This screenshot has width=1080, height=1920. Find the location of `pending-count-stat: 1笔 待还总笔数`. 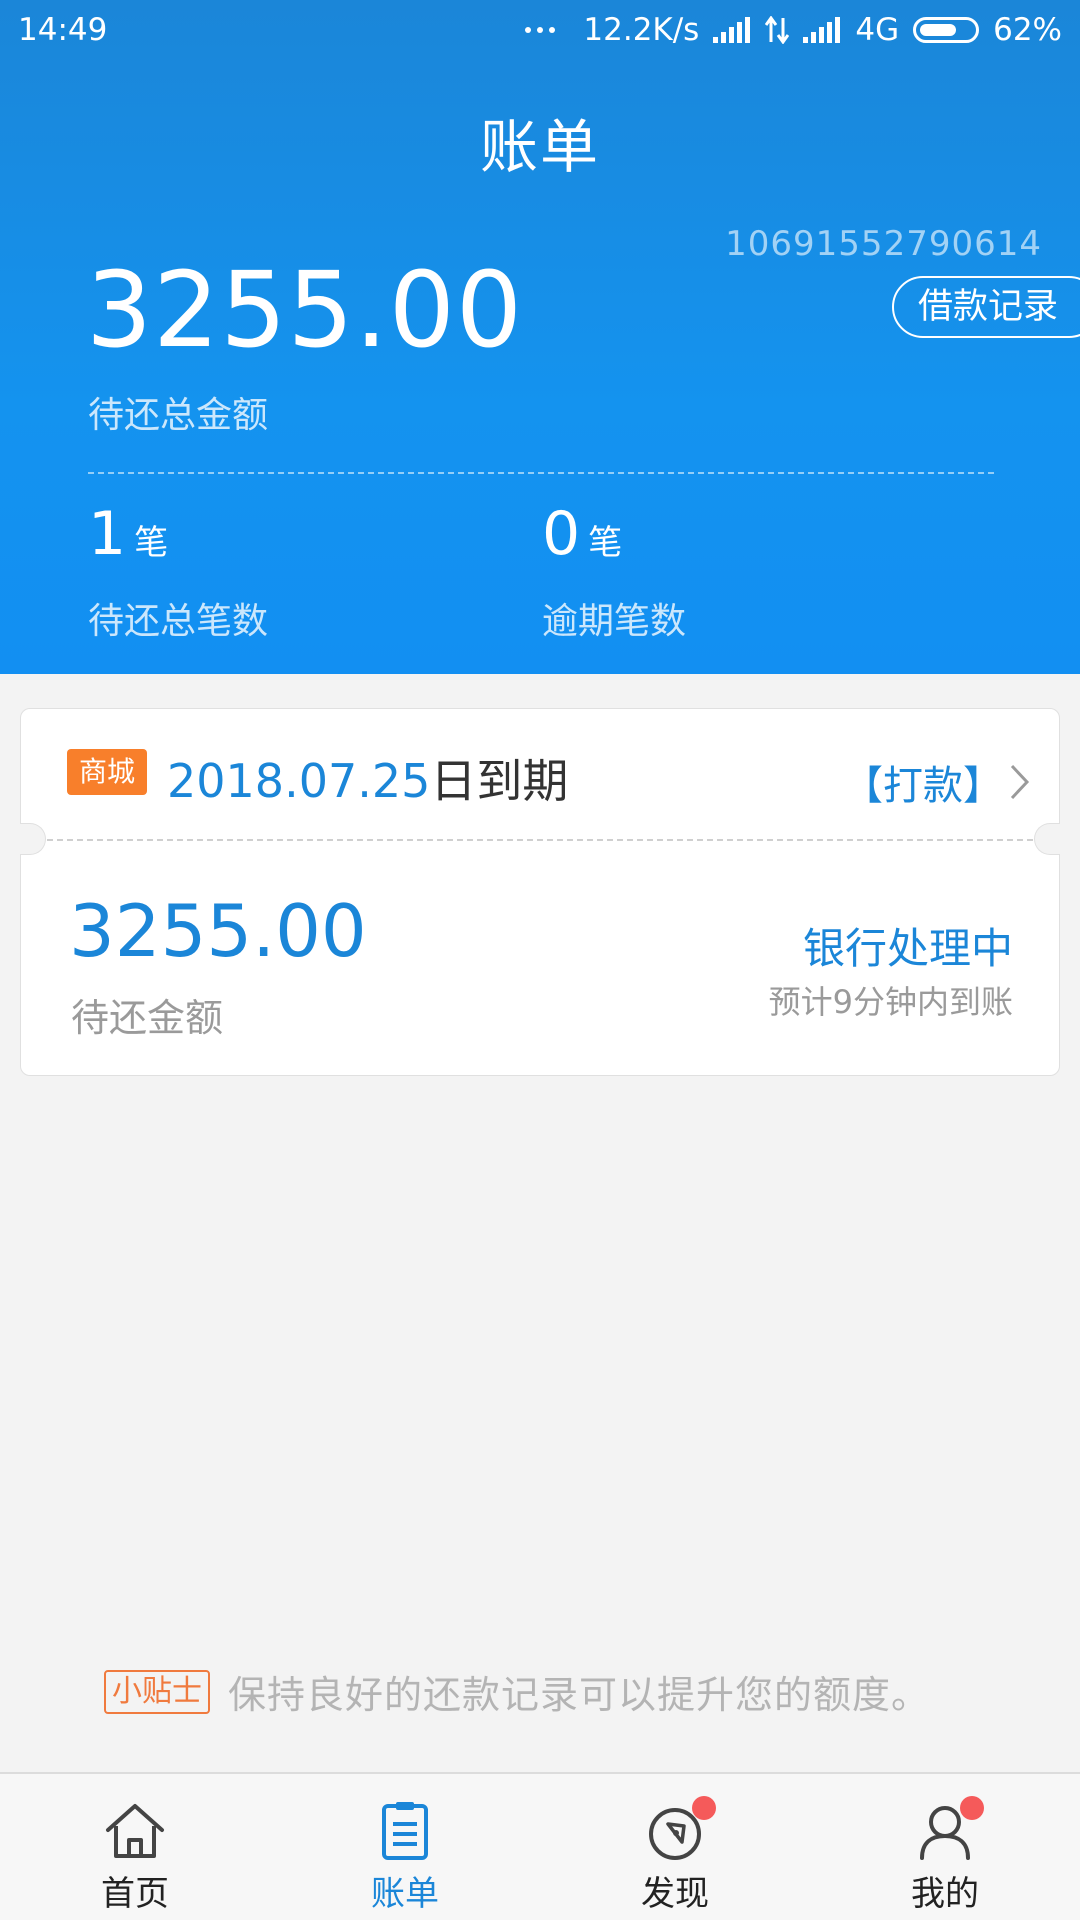

pending-count-stat: 1笔 待还总笔数 is located at coordinates (178, 574).